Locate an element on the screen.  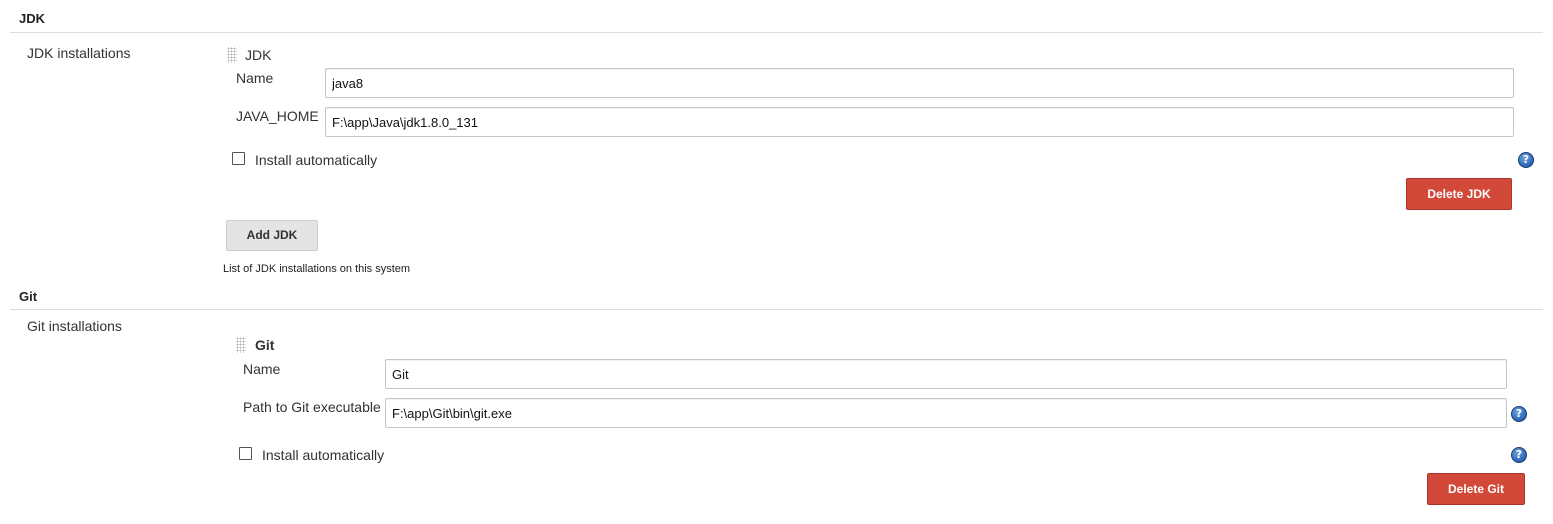
git-path-label: Path to Git executable is located at coordinates (312, 407).